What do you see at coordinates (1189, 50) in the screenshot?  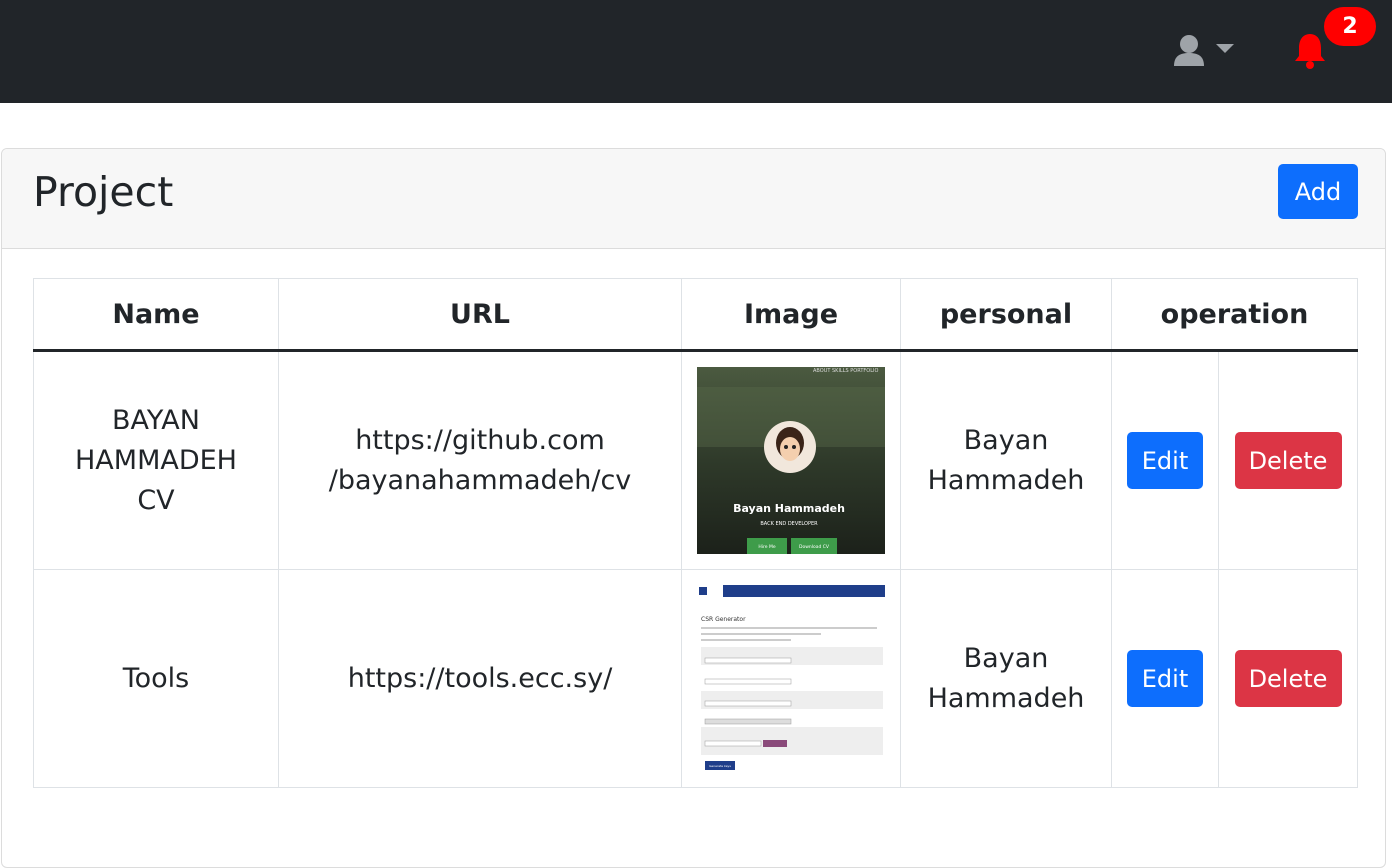 I see `user-icon` at bounding box center [1189, 50].